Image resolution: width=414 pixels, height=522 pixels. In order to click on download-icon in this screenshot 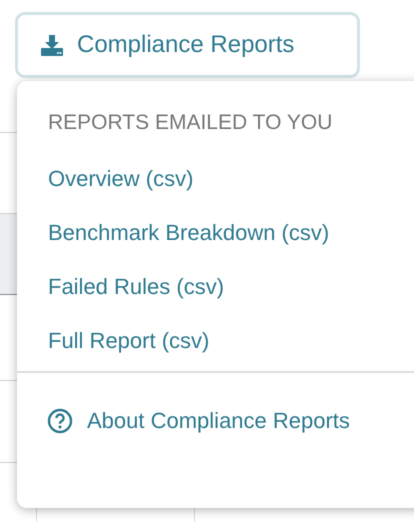, I will do `click(52, 45)`.